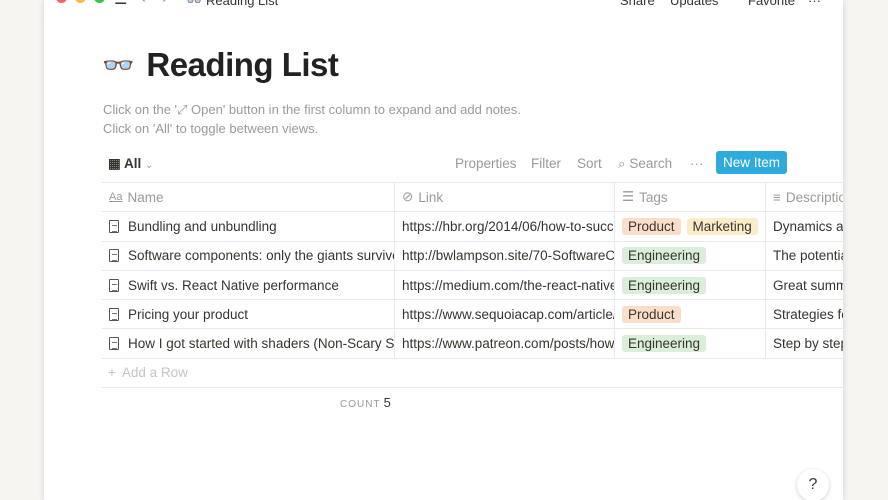 Image resolution: width=888 pixels, height=500 pixels. I want to click on description-cell: The potential, so click(804, 256).